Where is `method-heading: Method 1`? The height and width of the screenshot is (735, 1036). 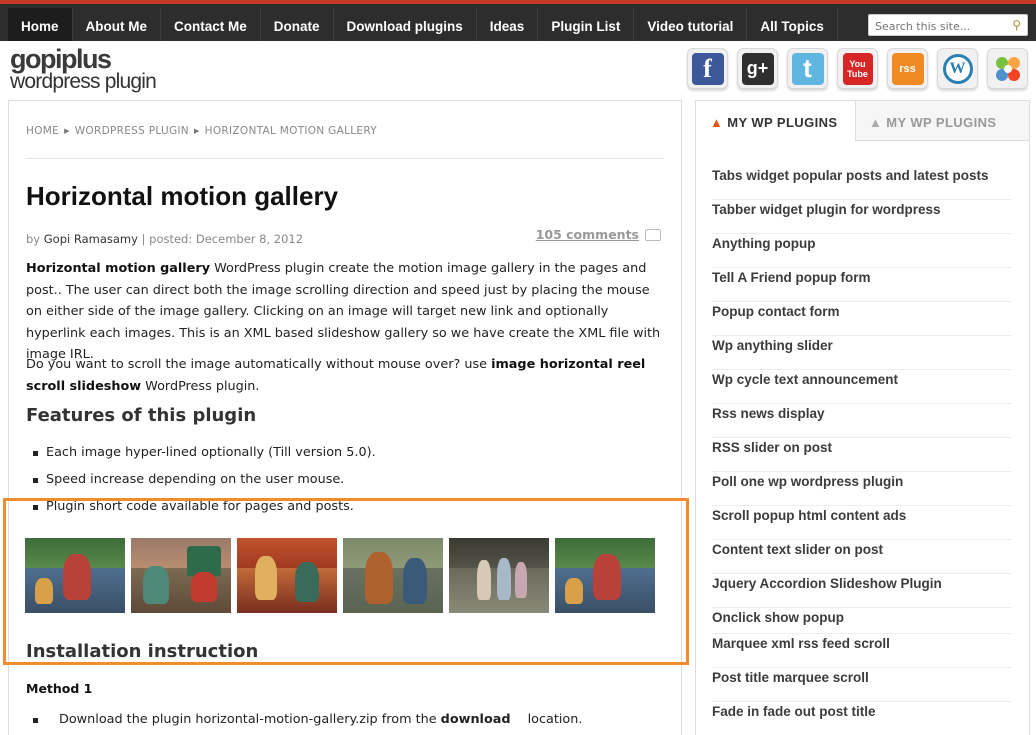 method-heading: Method 1 is located at coordinates (59, 688).